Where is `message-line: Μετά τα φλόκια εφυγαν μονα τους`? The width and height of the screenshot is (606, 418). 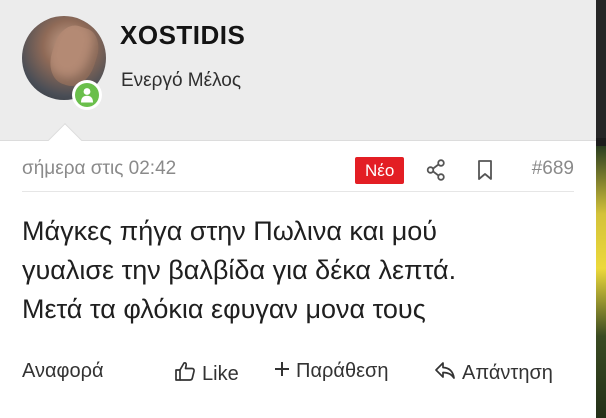 message-line: Μετά τα φλόκια εφυγαν μονα τους is located at coordinates (224, 309).